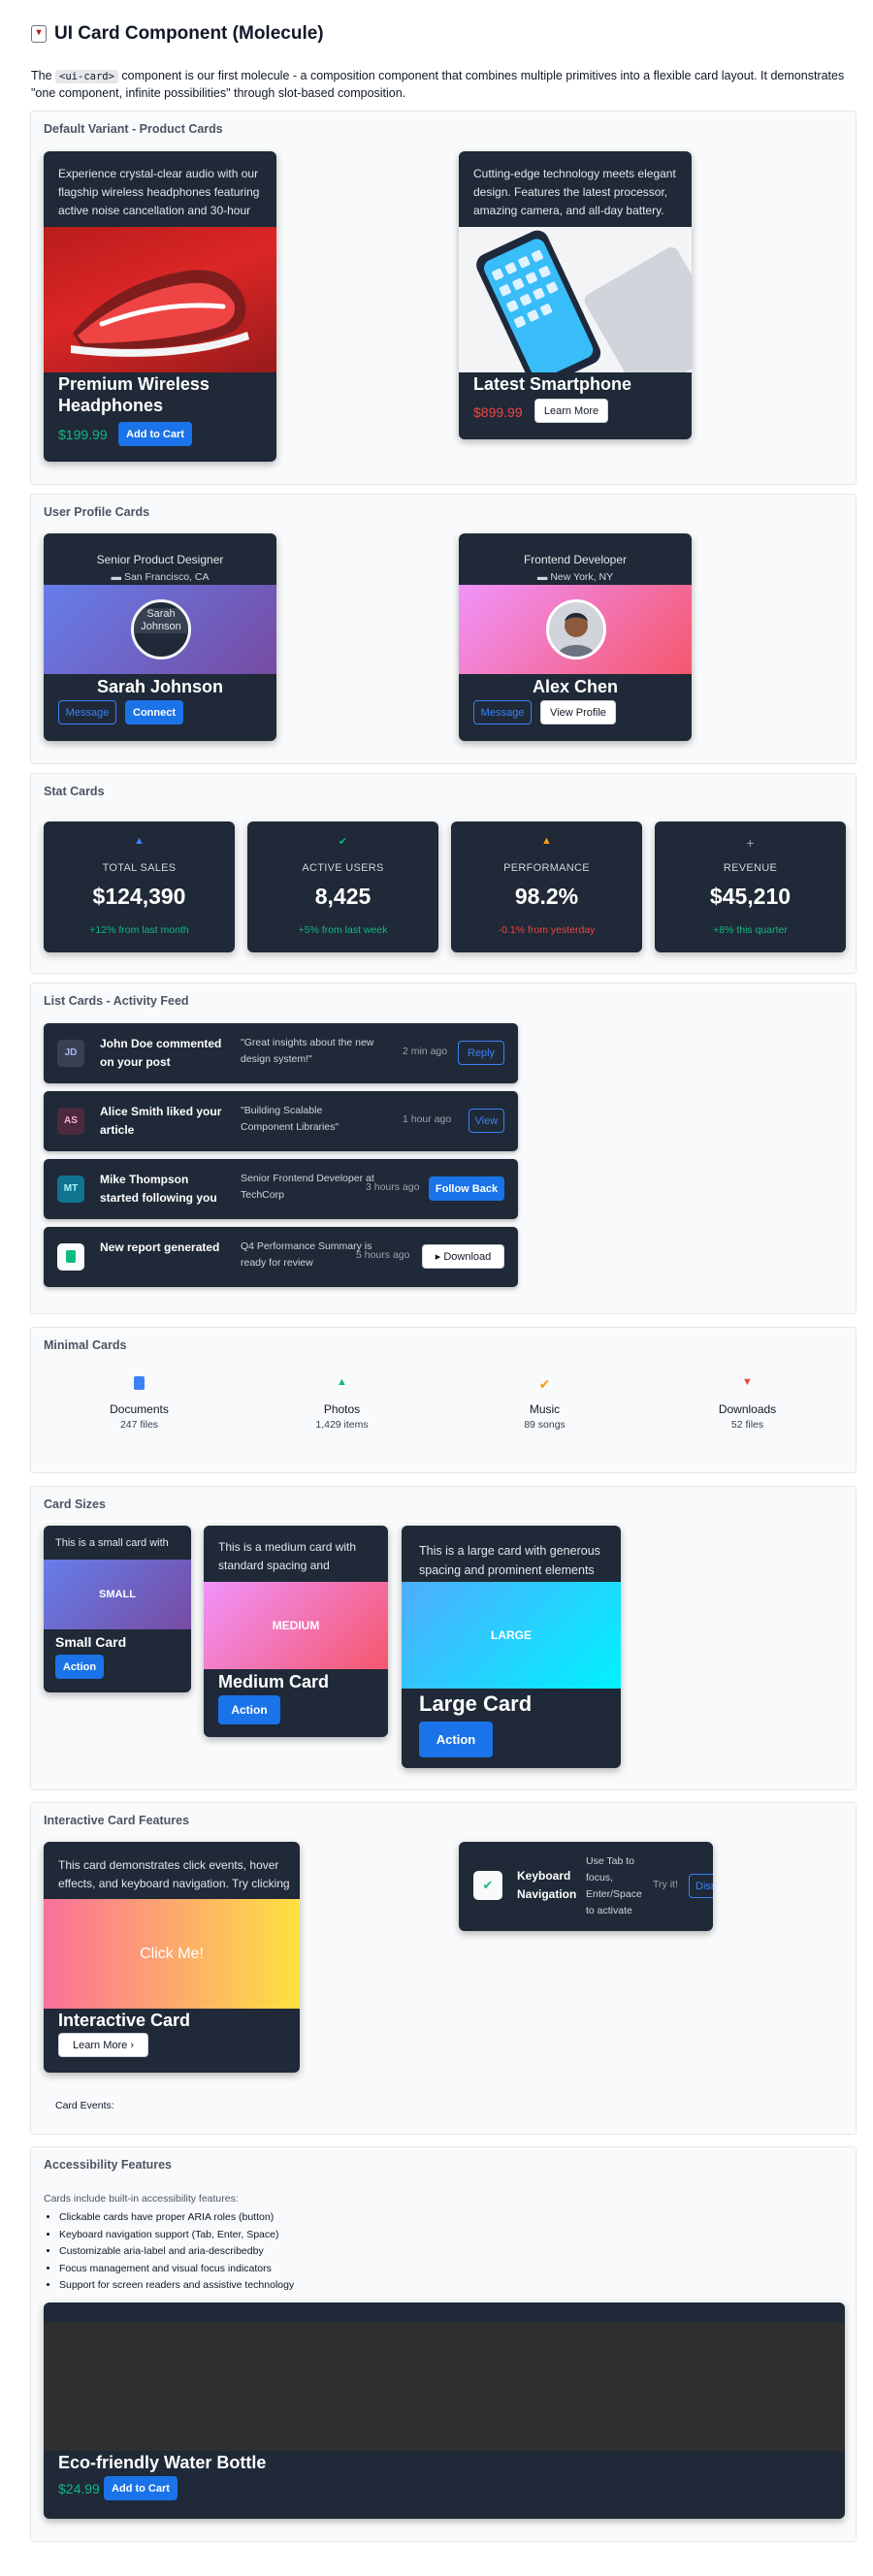  I want to click on photos-glyph: ▲, so click(342, 1382).